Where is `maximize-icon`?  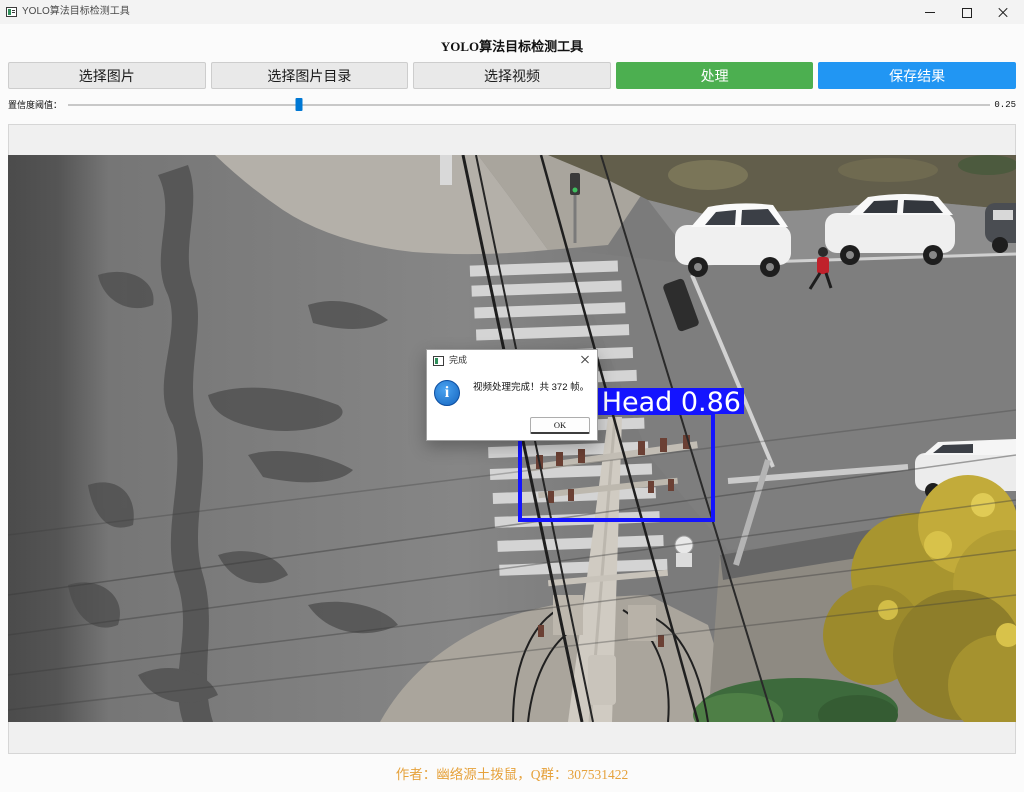
maximize-icon is located at coordinates (967, 13).